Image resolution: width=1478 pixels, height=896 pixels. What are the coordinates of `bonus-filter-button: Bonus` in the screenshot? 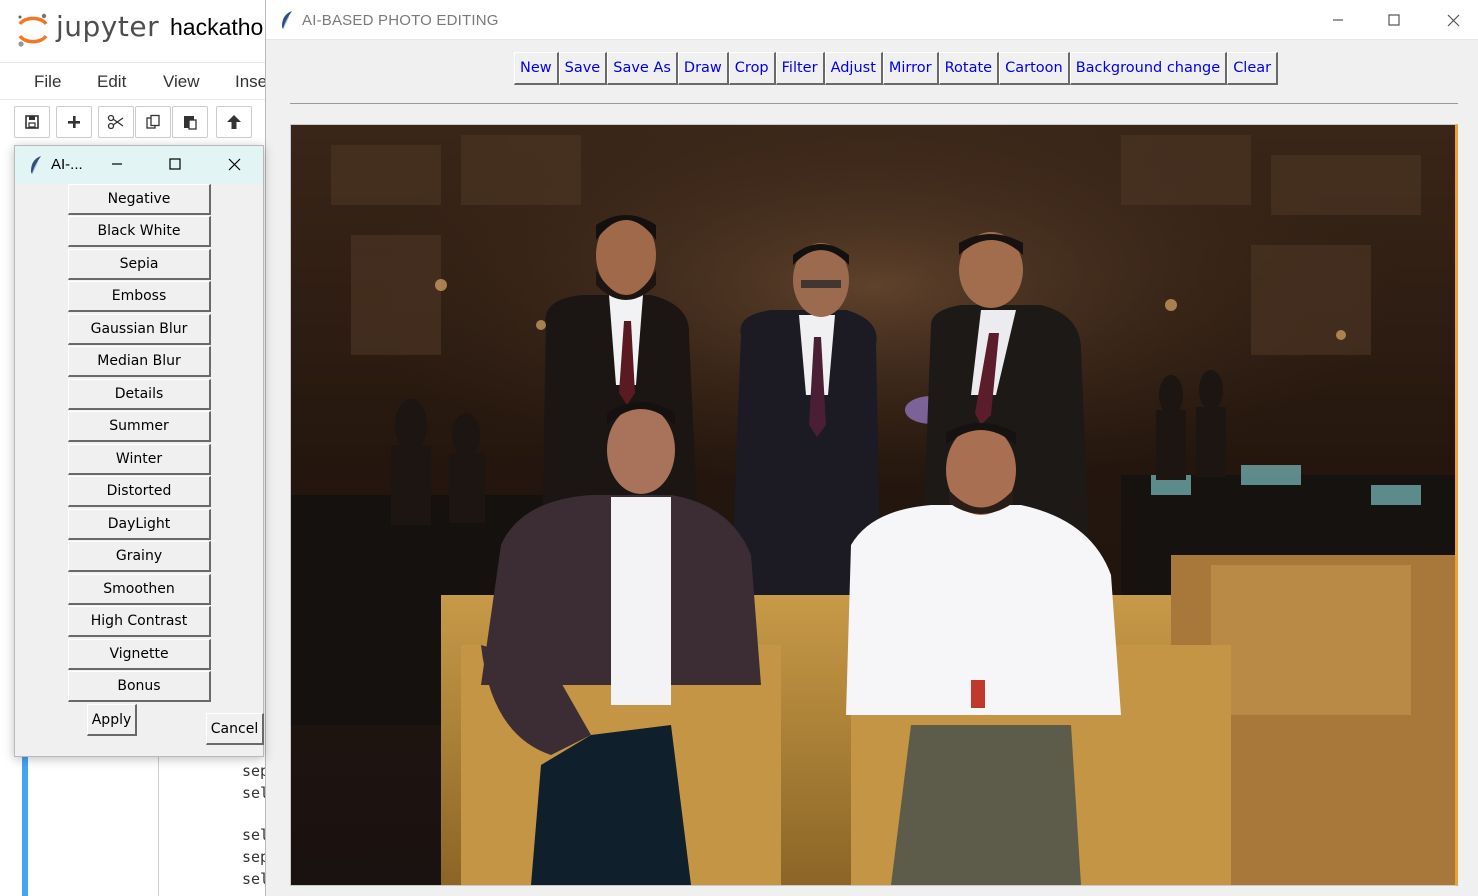 It's located at (139, 686).